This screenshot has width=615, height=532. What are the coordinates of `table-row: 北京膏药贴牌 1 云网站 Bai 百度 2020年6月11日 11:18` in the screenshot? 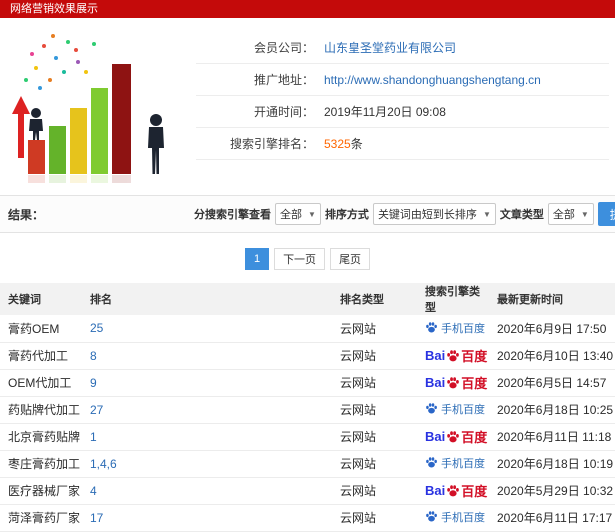 It's located at (307, 437).